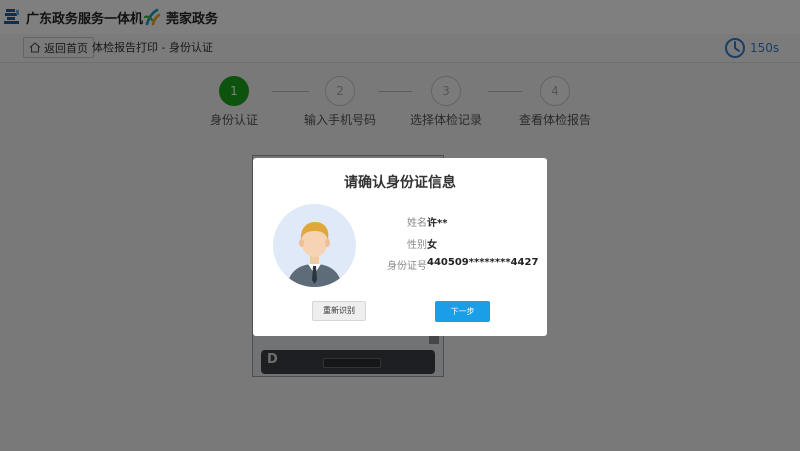  I want to click on name-row: 姓名 许**, so click(443, 222).